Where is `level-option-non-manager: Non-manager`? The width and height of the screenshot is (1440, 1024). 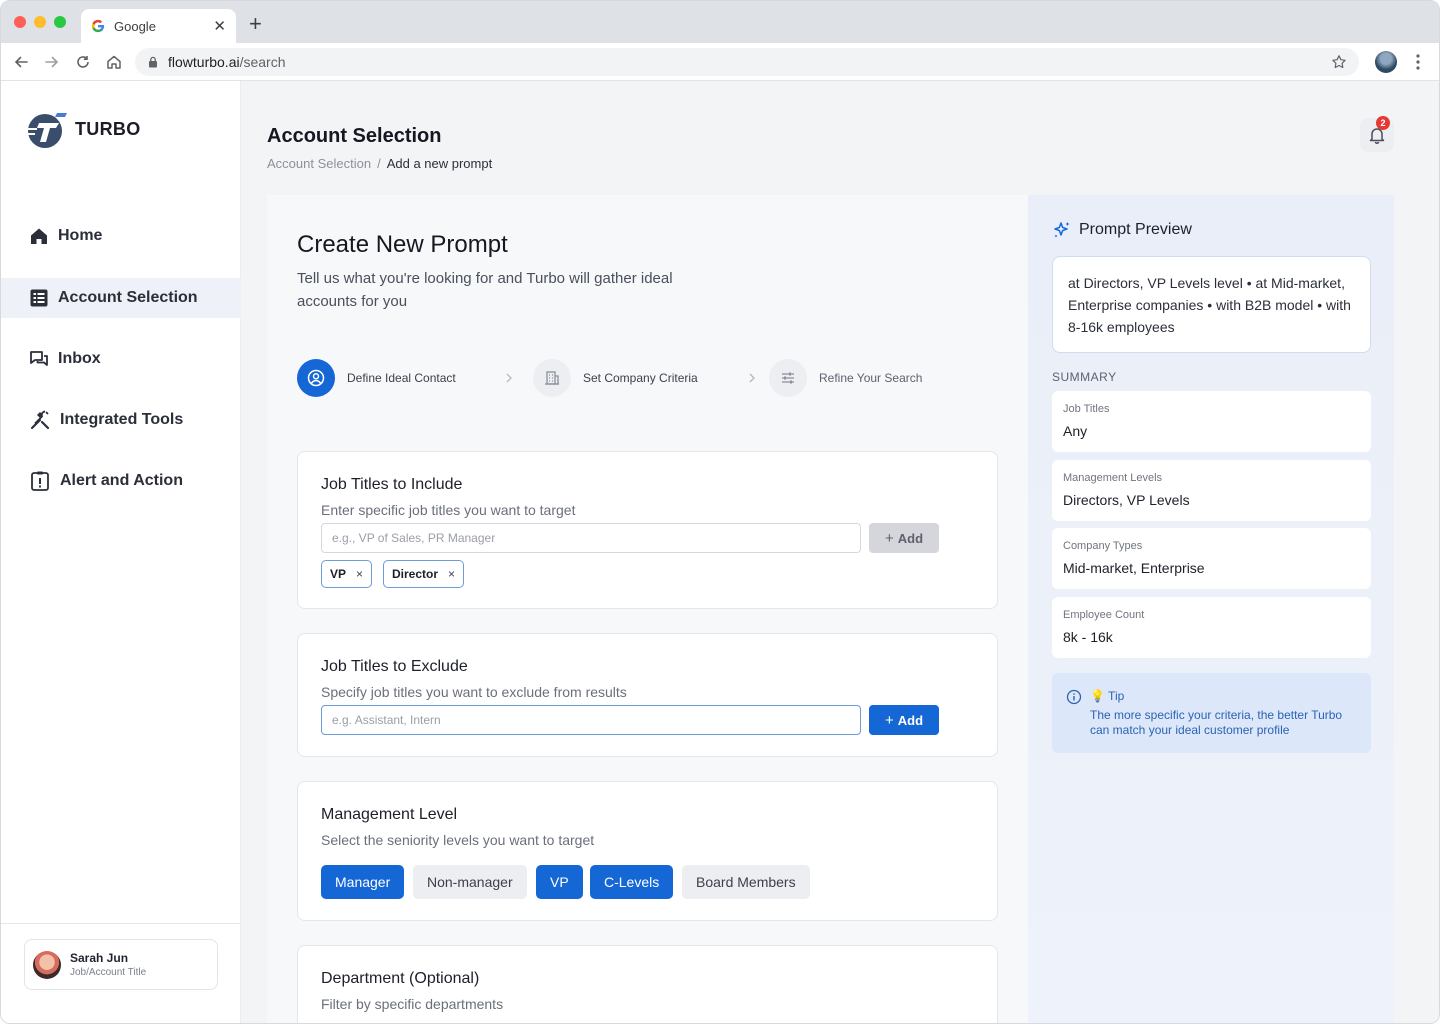 level-option-non-manager: Non-manager is located at coordinates (470, 882).